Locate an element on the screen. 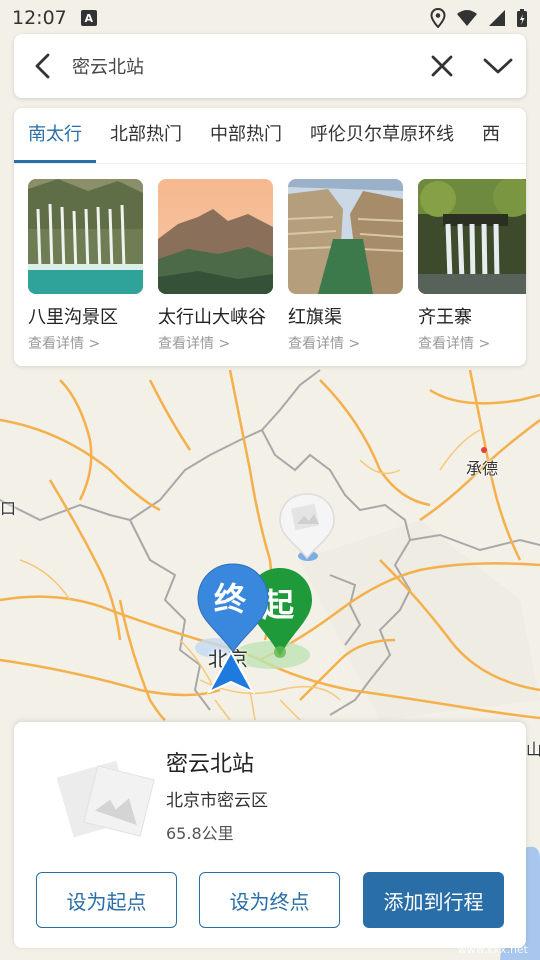  status-time: 12:07 is located at coordinates (39, 18).